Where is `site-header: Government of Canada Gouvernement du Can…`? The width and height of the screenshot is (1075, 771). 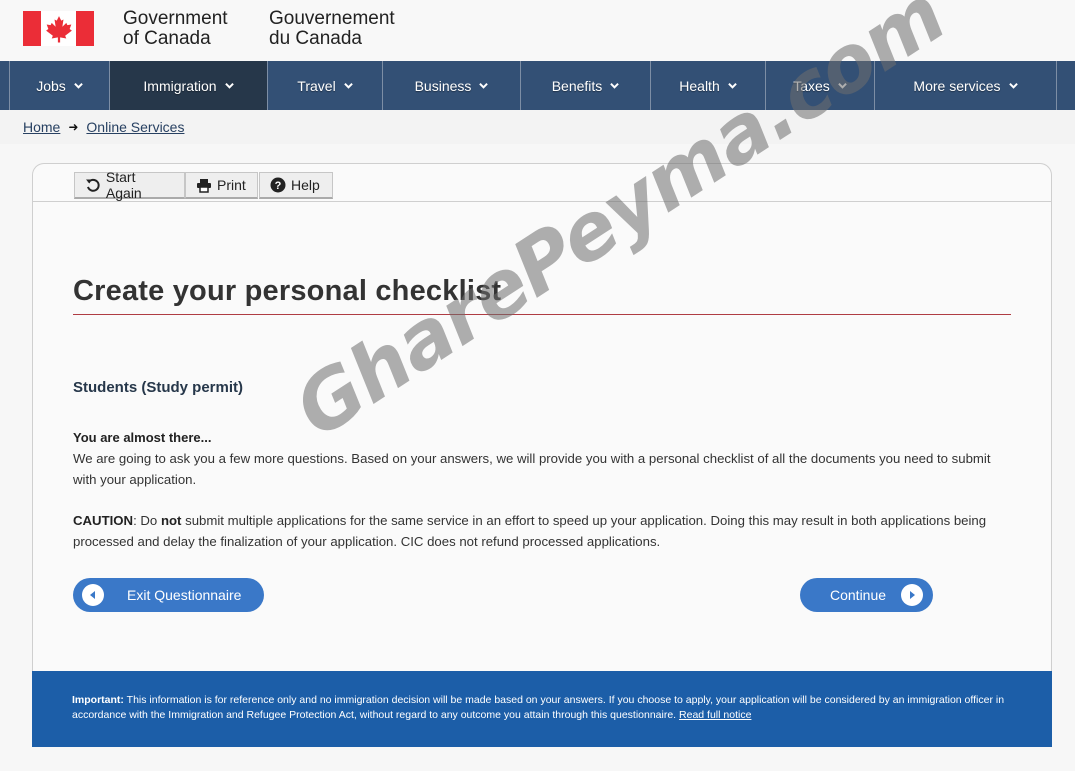
site-header: Government of Canada Gouvernement du Can… is located at coordinates (537, 30).